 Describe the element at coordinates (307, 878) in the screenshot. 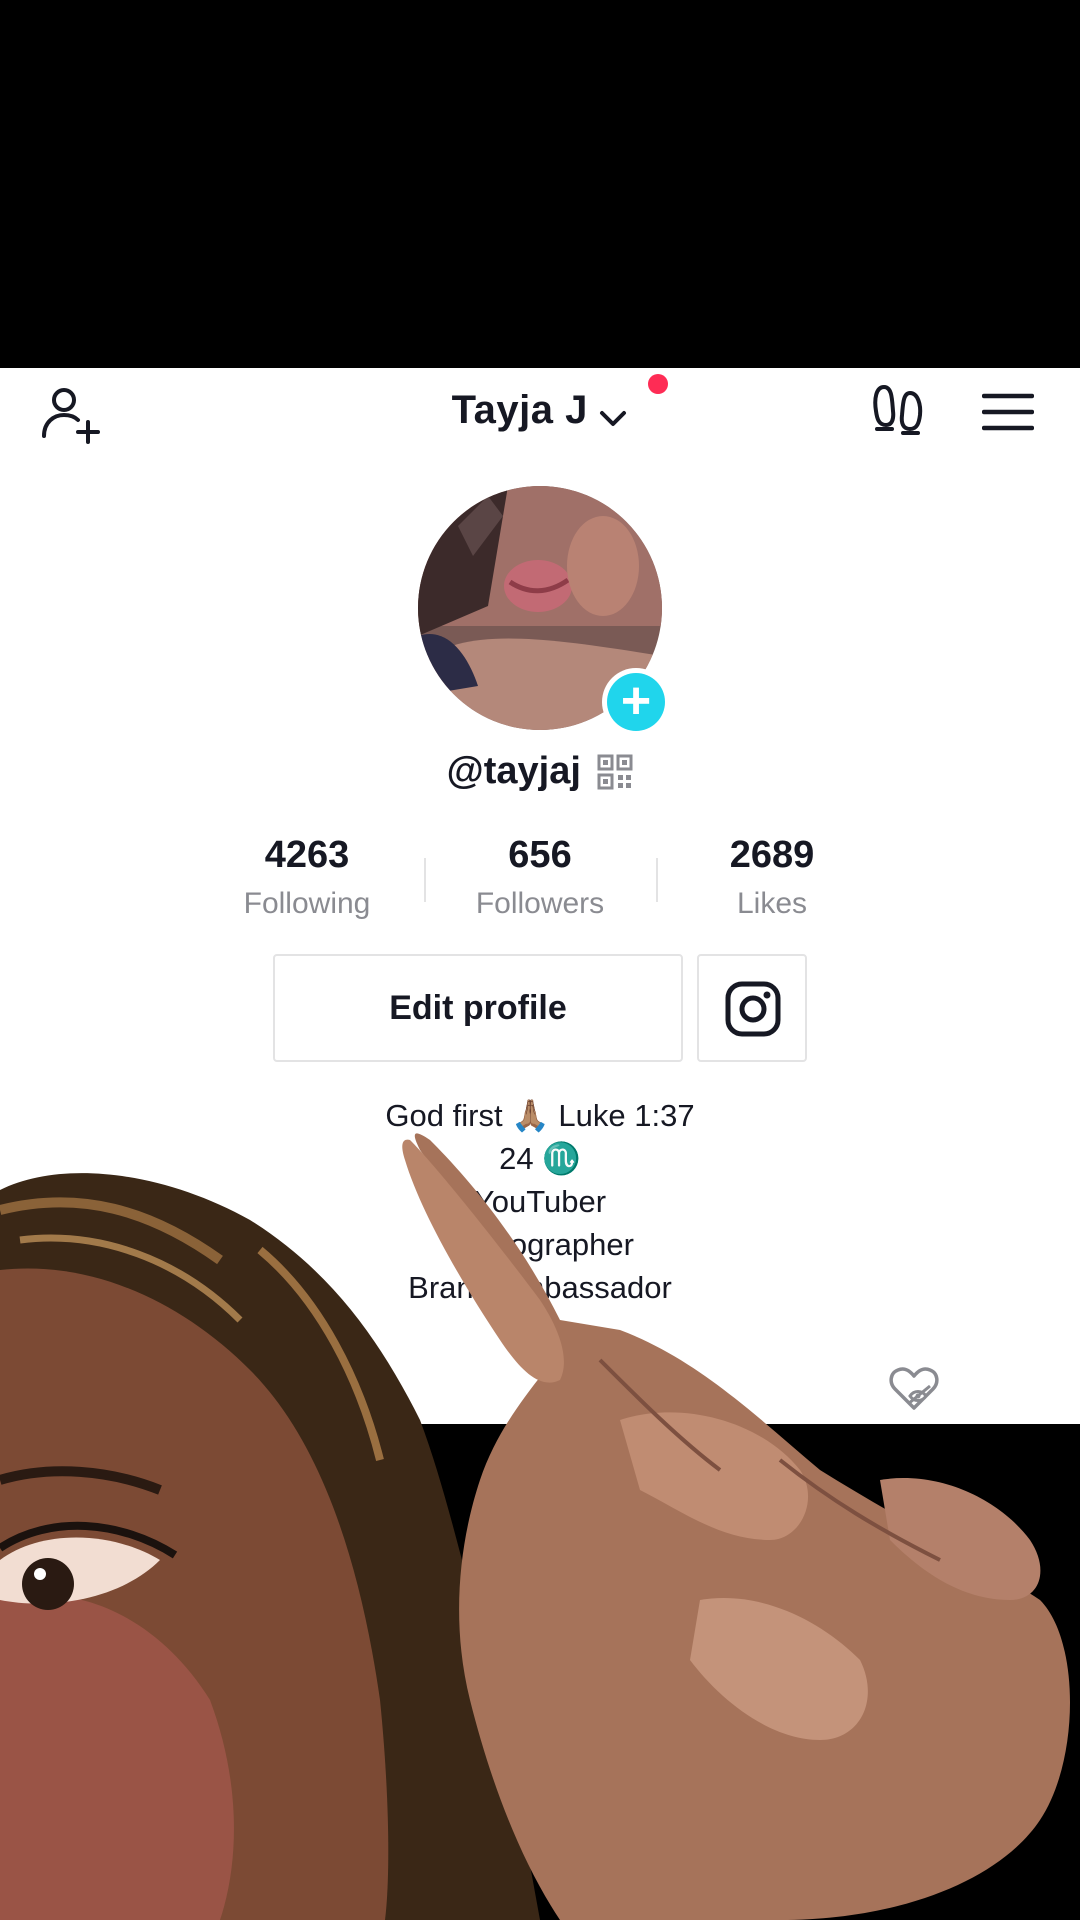

I see `stat-following: 4263 Following` at that location.